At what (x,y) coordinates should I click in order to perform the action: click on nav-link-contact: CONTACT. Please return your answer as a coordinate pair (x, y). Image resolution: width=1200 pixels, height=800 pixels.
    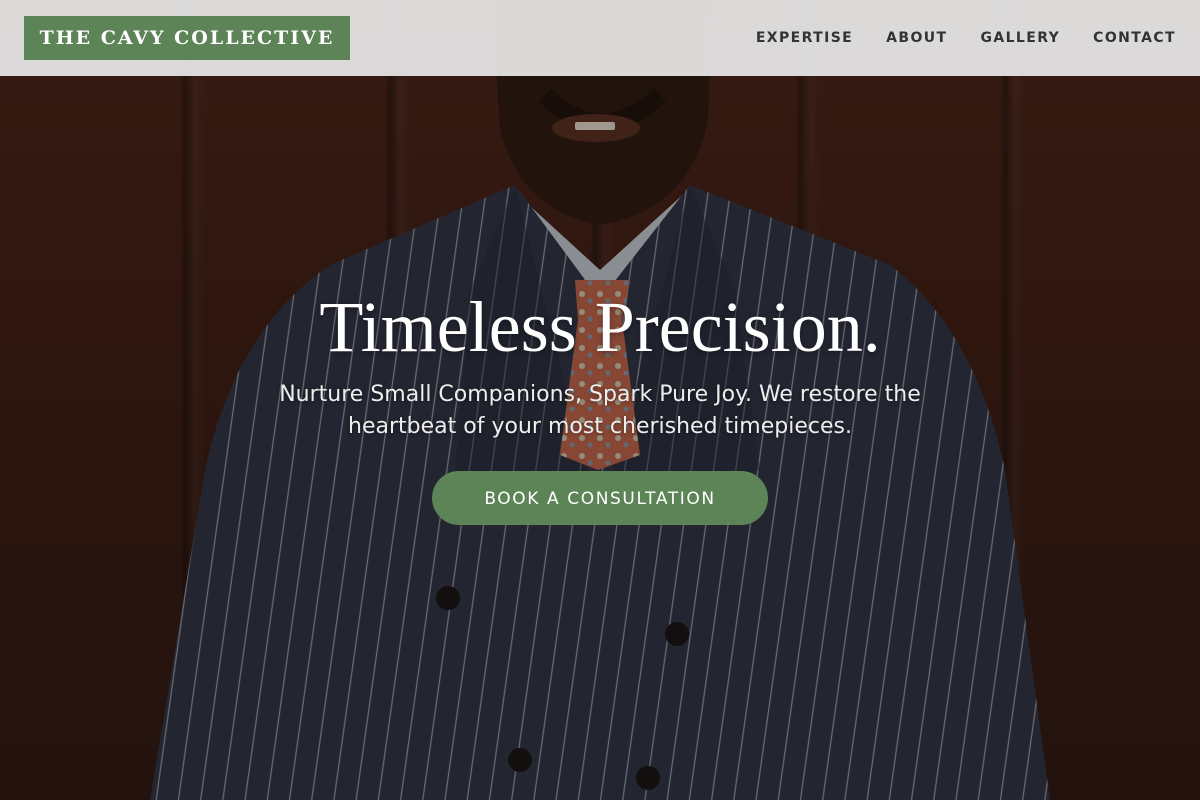
    Looking at the image, I should click on (1134, 38).